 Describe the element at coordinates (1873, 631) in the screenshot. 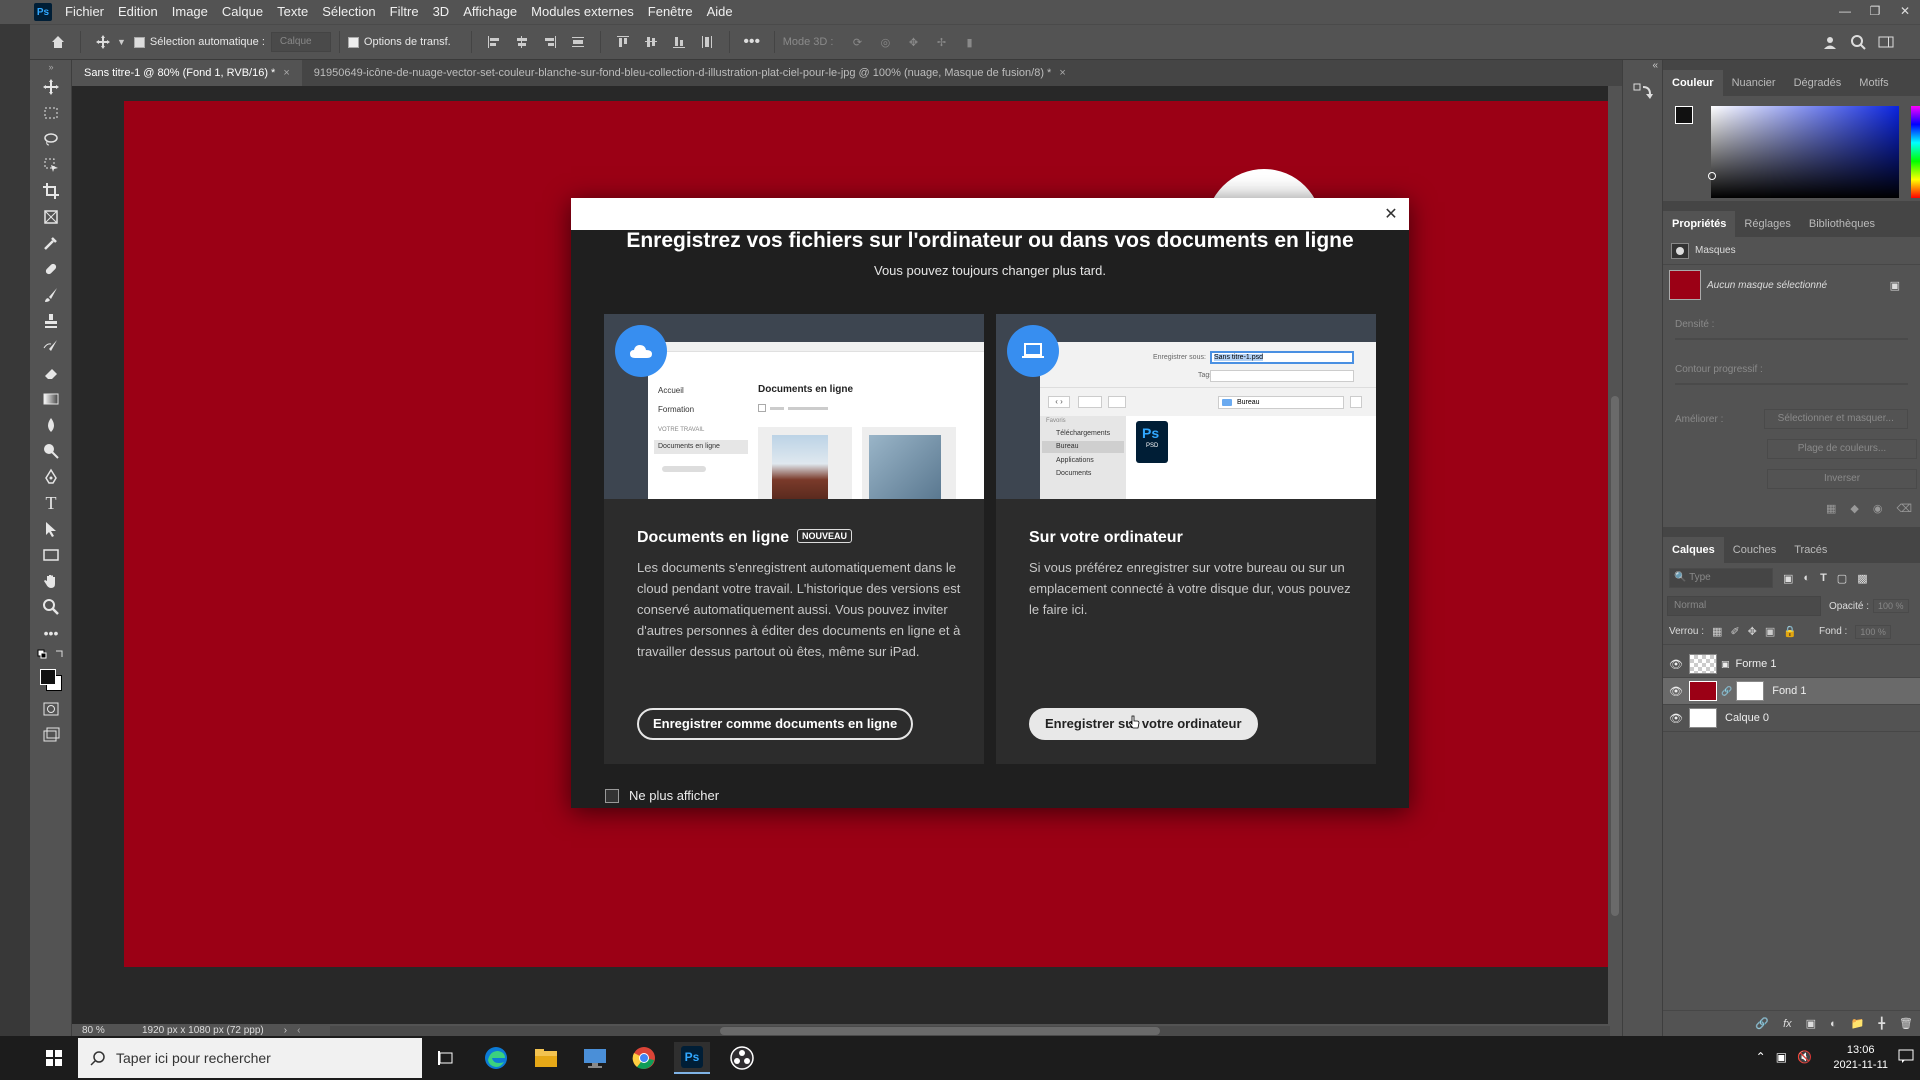

I see `fill-value: 100 %` at that location.